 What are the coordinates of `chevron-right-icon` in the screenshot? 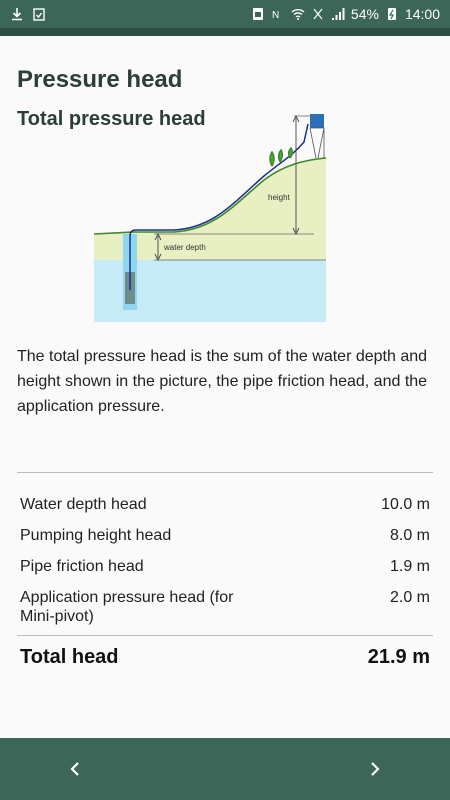 It's located at (375, 769).